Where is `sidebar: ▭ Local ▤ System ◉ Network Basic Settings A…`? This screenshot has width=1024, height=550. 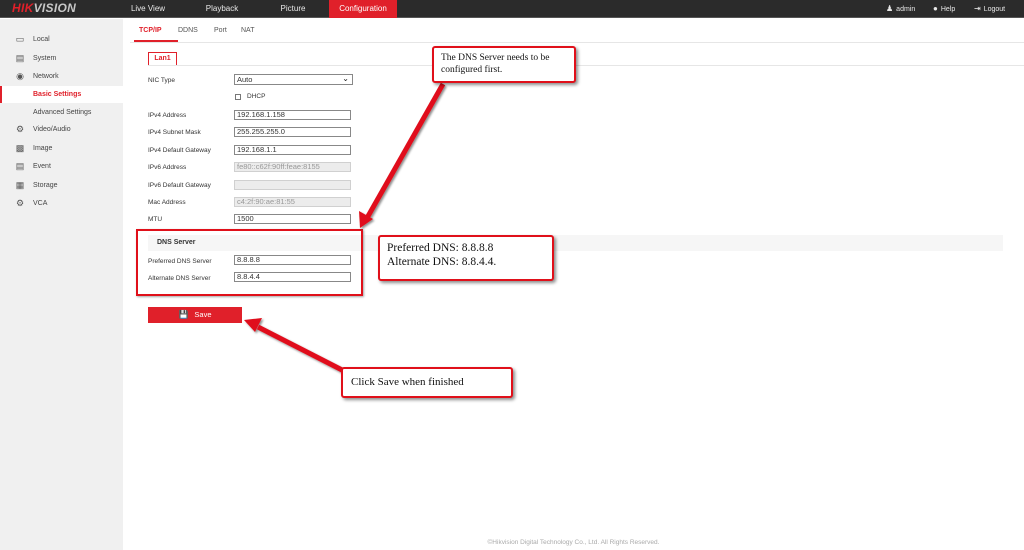
sidebar: ▭ Local ▤ System ◉ Network Basic Settings A… is located at coordinates (61, 284).